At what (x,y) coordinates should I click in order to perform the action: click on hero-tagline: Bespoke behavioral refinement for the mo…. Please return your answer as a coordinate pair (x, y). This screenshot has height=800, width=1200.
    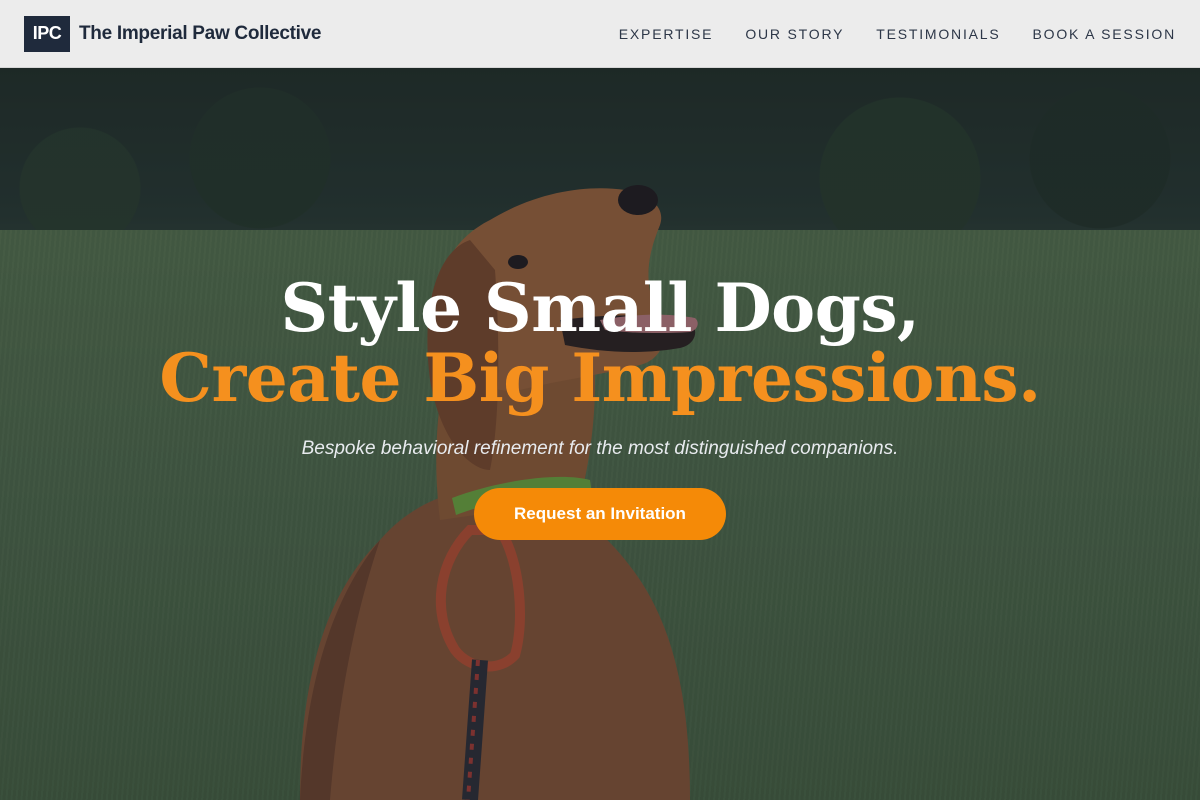
    Looking at the image, I should click on (600, 448).